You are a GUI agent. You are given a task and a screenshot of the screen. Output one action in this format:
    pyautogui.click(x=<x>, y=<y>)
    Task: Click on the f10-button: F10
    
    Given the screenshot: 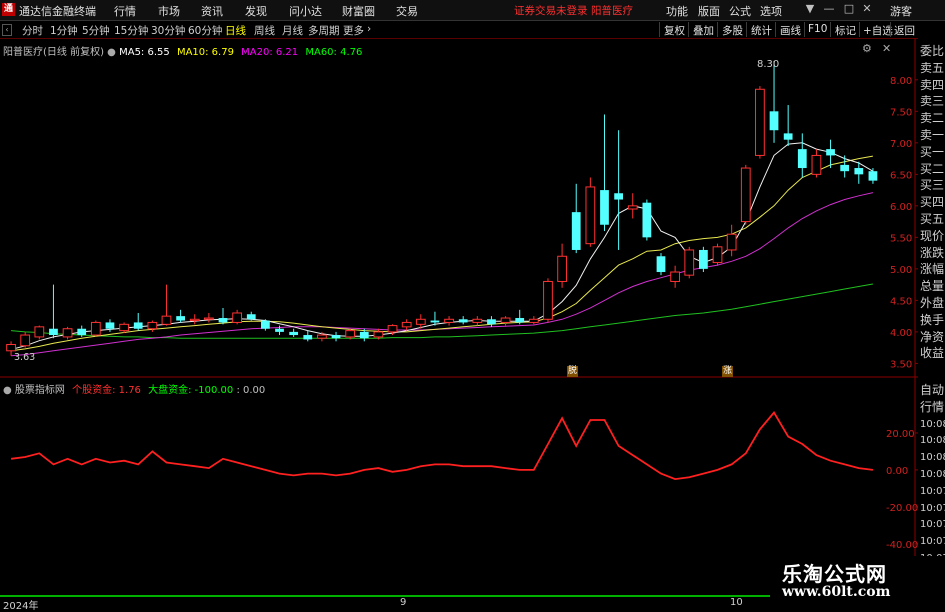 What is the action you would take?
    pyautogui.click(x=817, y=29)
    